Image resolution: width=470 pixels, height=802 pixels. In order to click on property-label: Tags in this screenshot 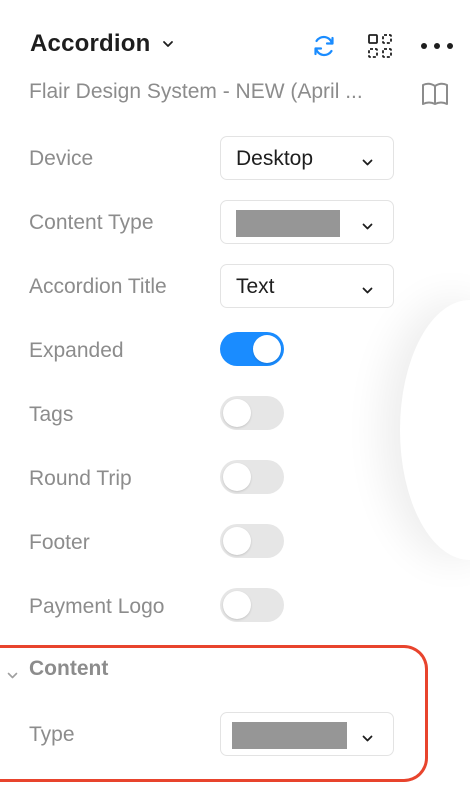, I will do `click(51, 414)`.